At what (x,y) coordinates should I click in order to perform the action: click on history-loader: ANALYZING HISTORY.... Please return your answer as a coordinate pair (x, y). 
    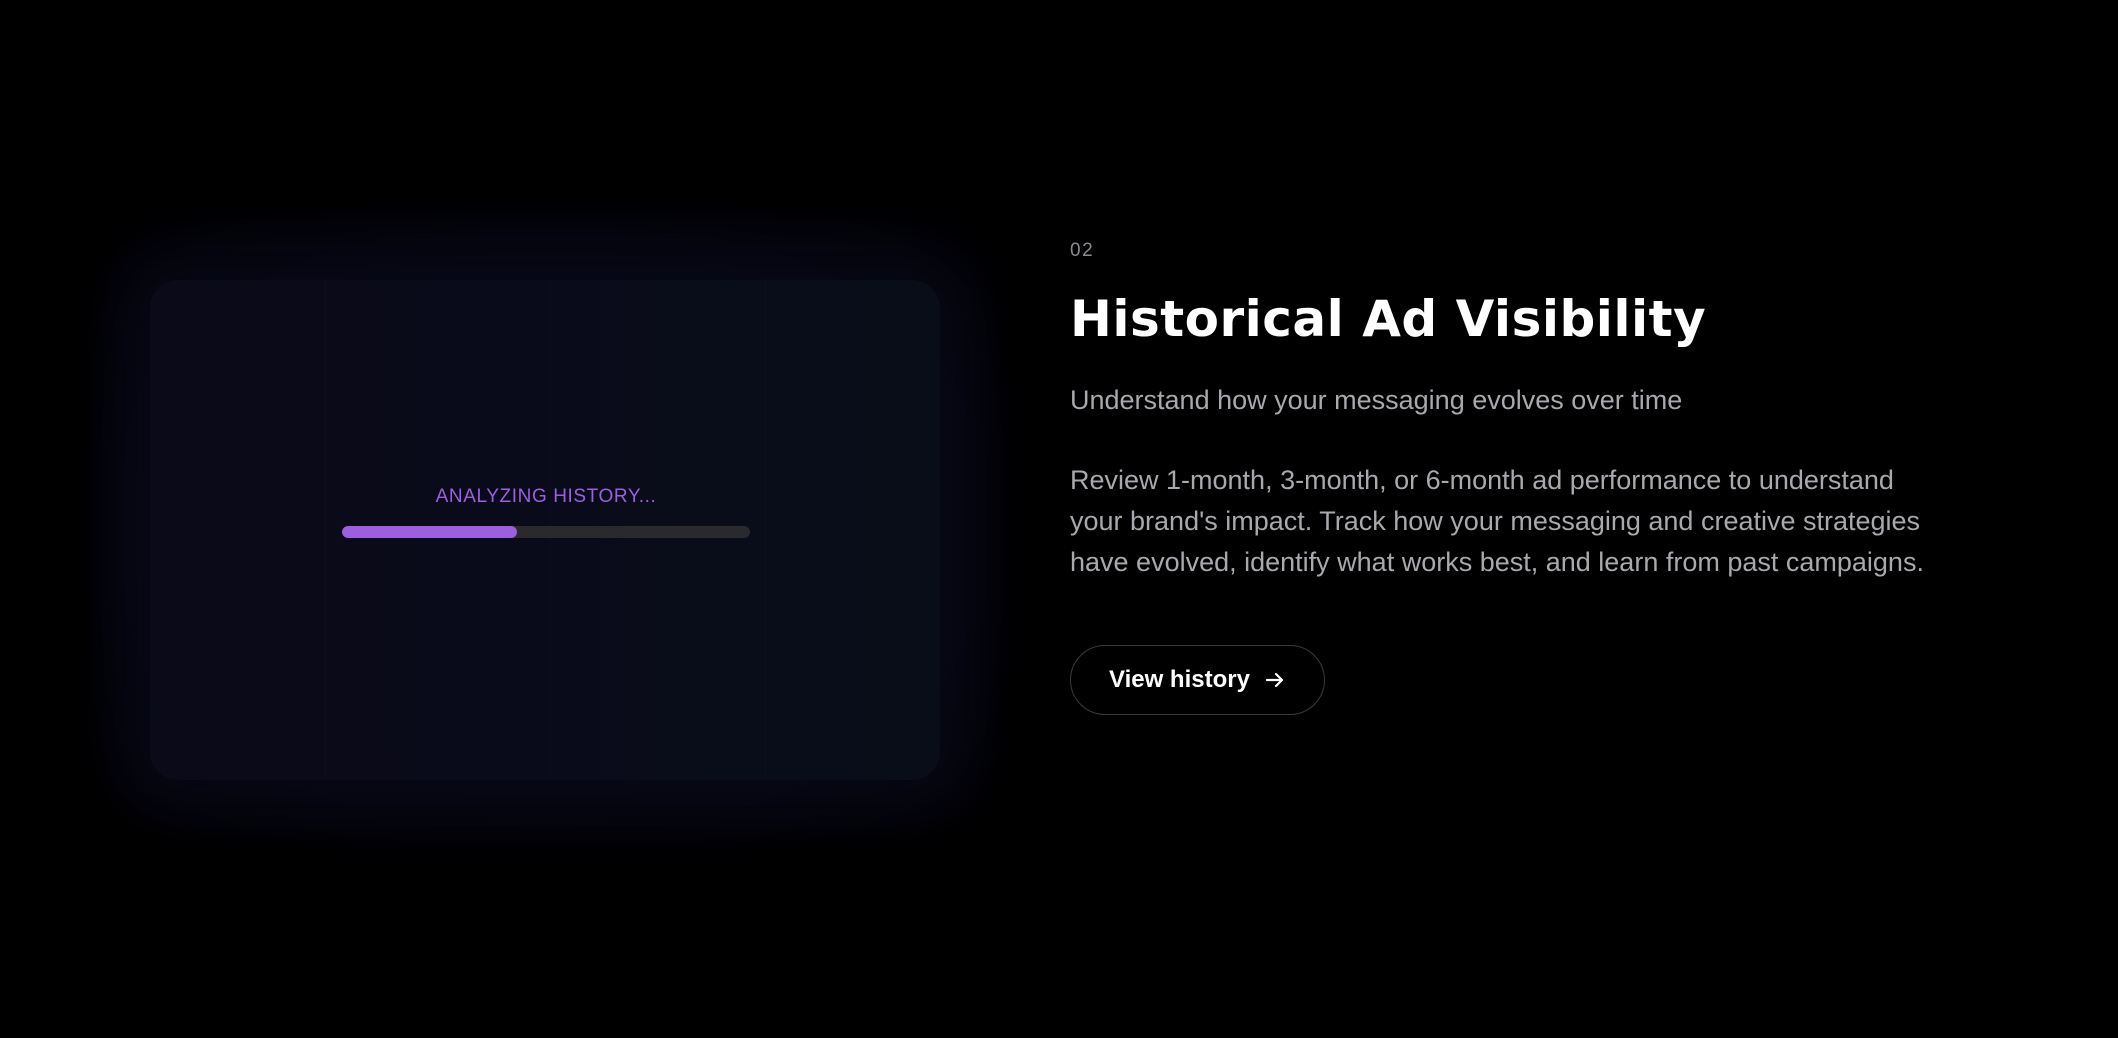
    Looking at the image, I should click on (546, 512).